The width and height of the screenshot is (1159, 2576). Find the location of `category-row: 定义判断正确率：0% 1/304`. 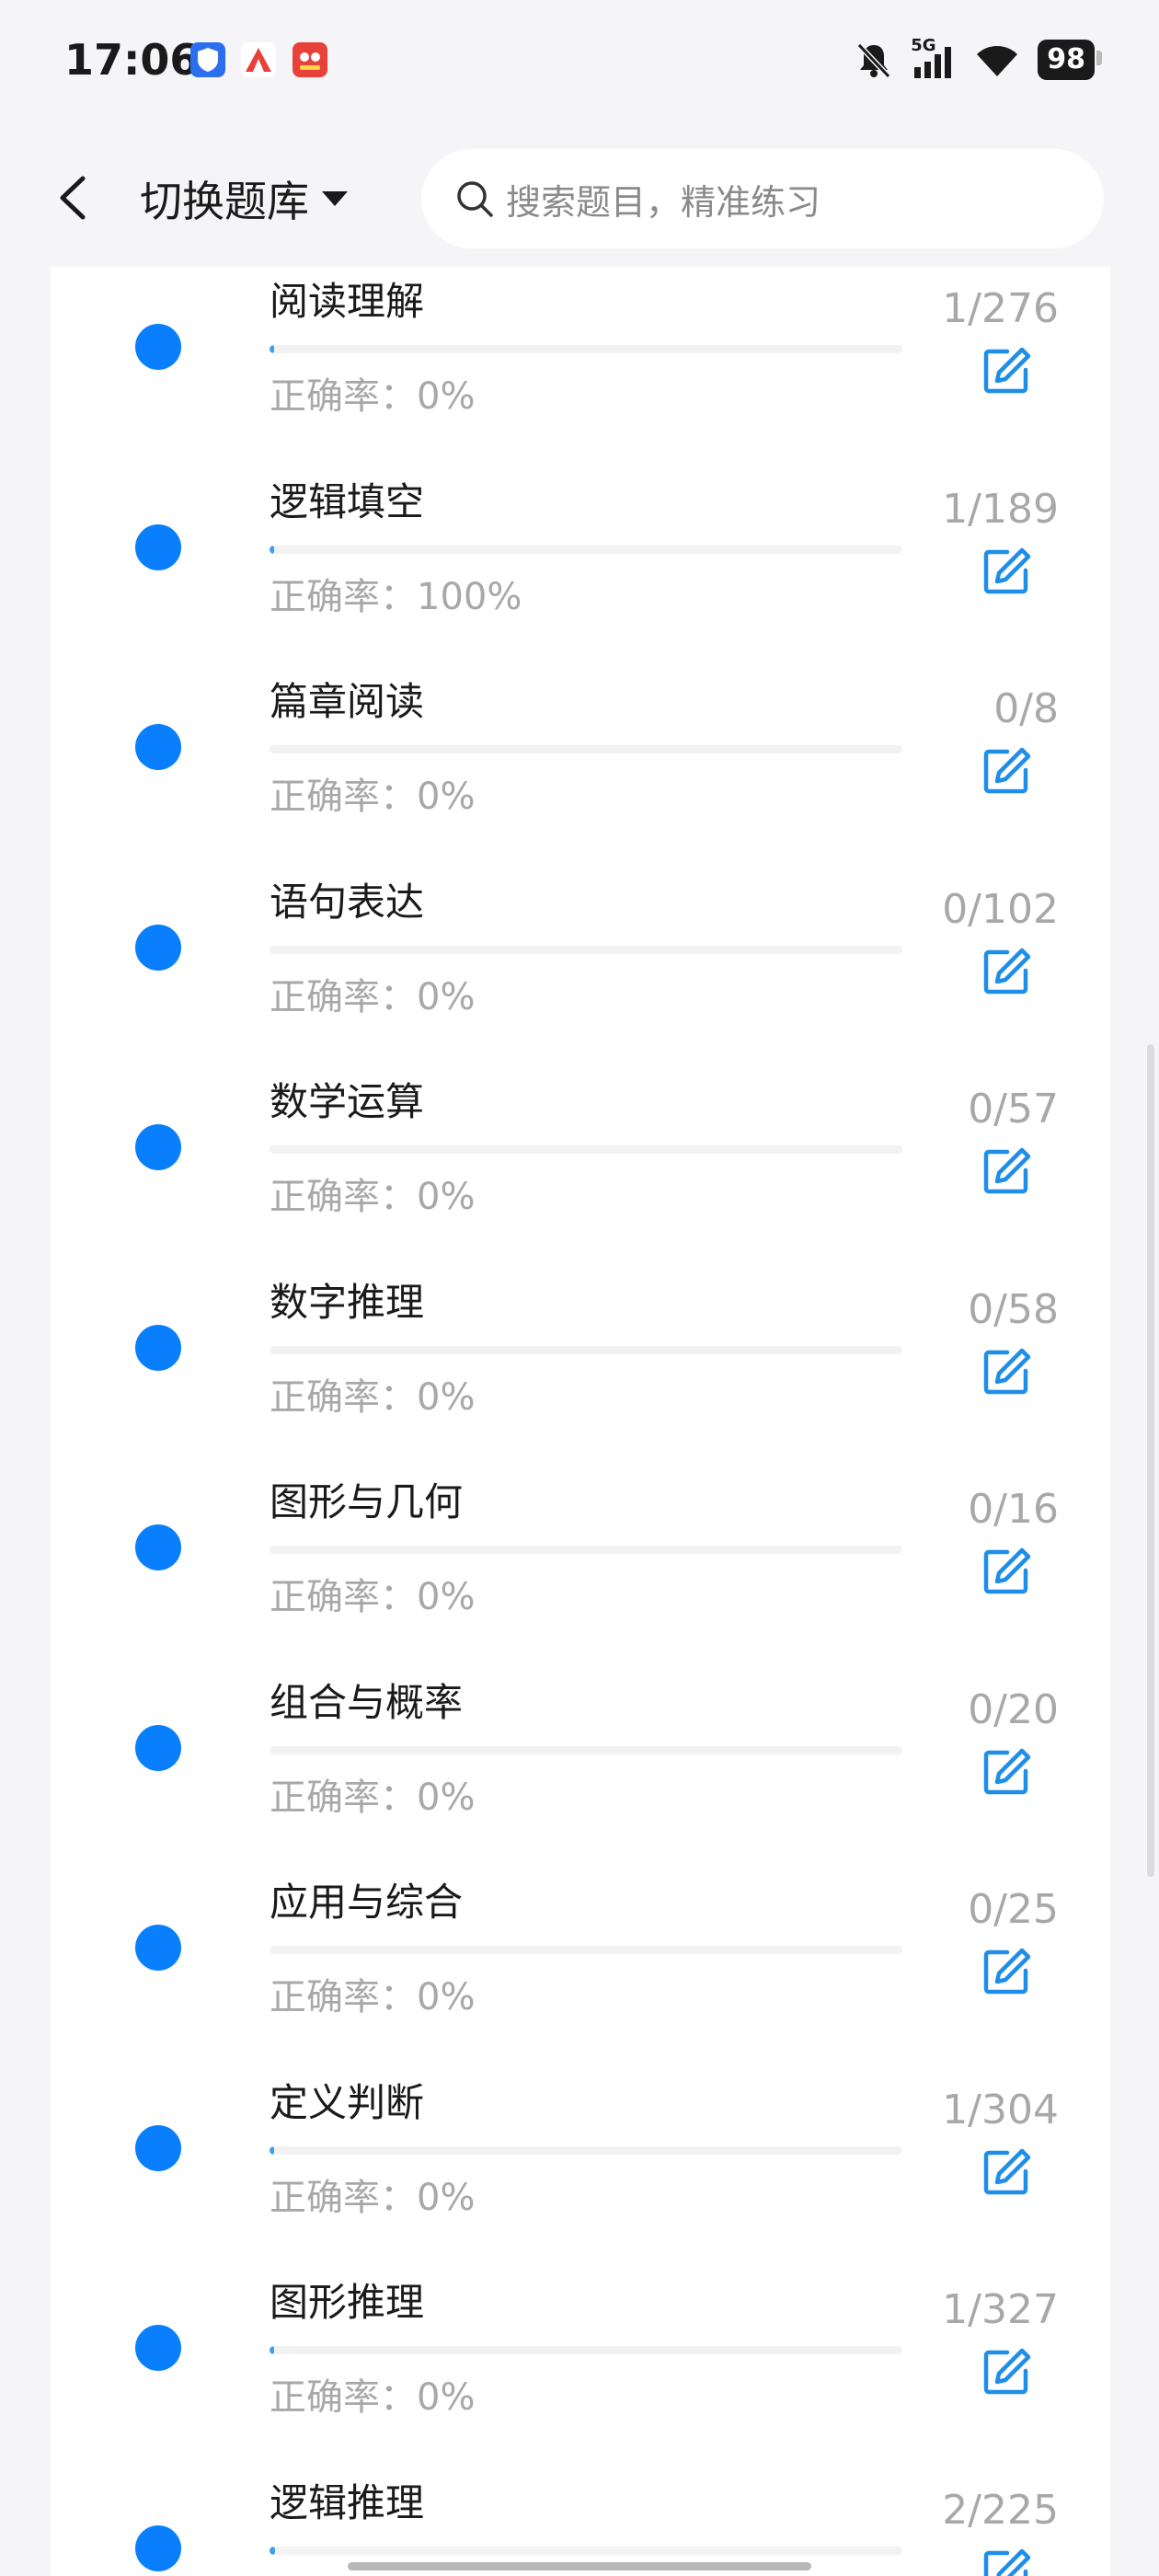

category-row: 定义判断正确率：0% 1/304 is located at coordinates (580, 2168).